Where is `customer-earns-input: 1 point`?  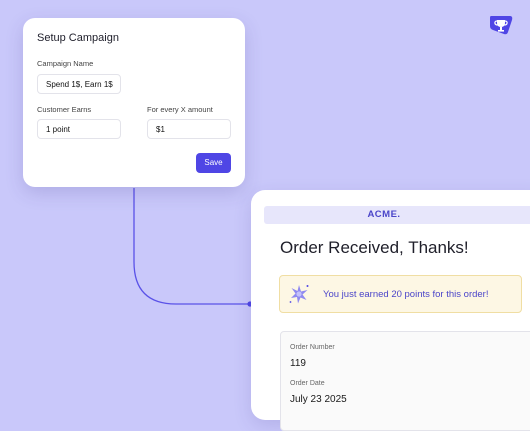 customer-earns-input: 1 point is located at coordinates (79, 129).